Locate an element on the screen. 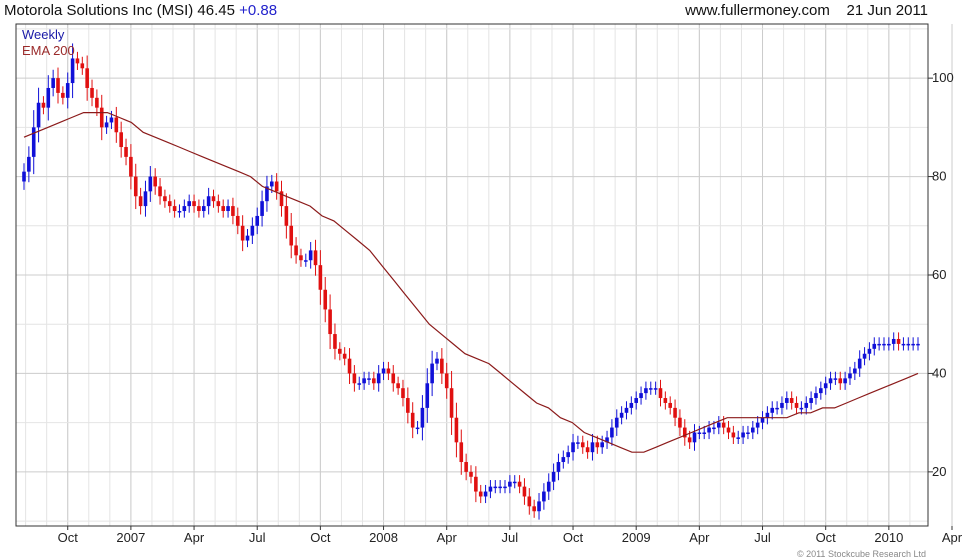  x-tick-label: Apr is located at coordinates (447, 537).